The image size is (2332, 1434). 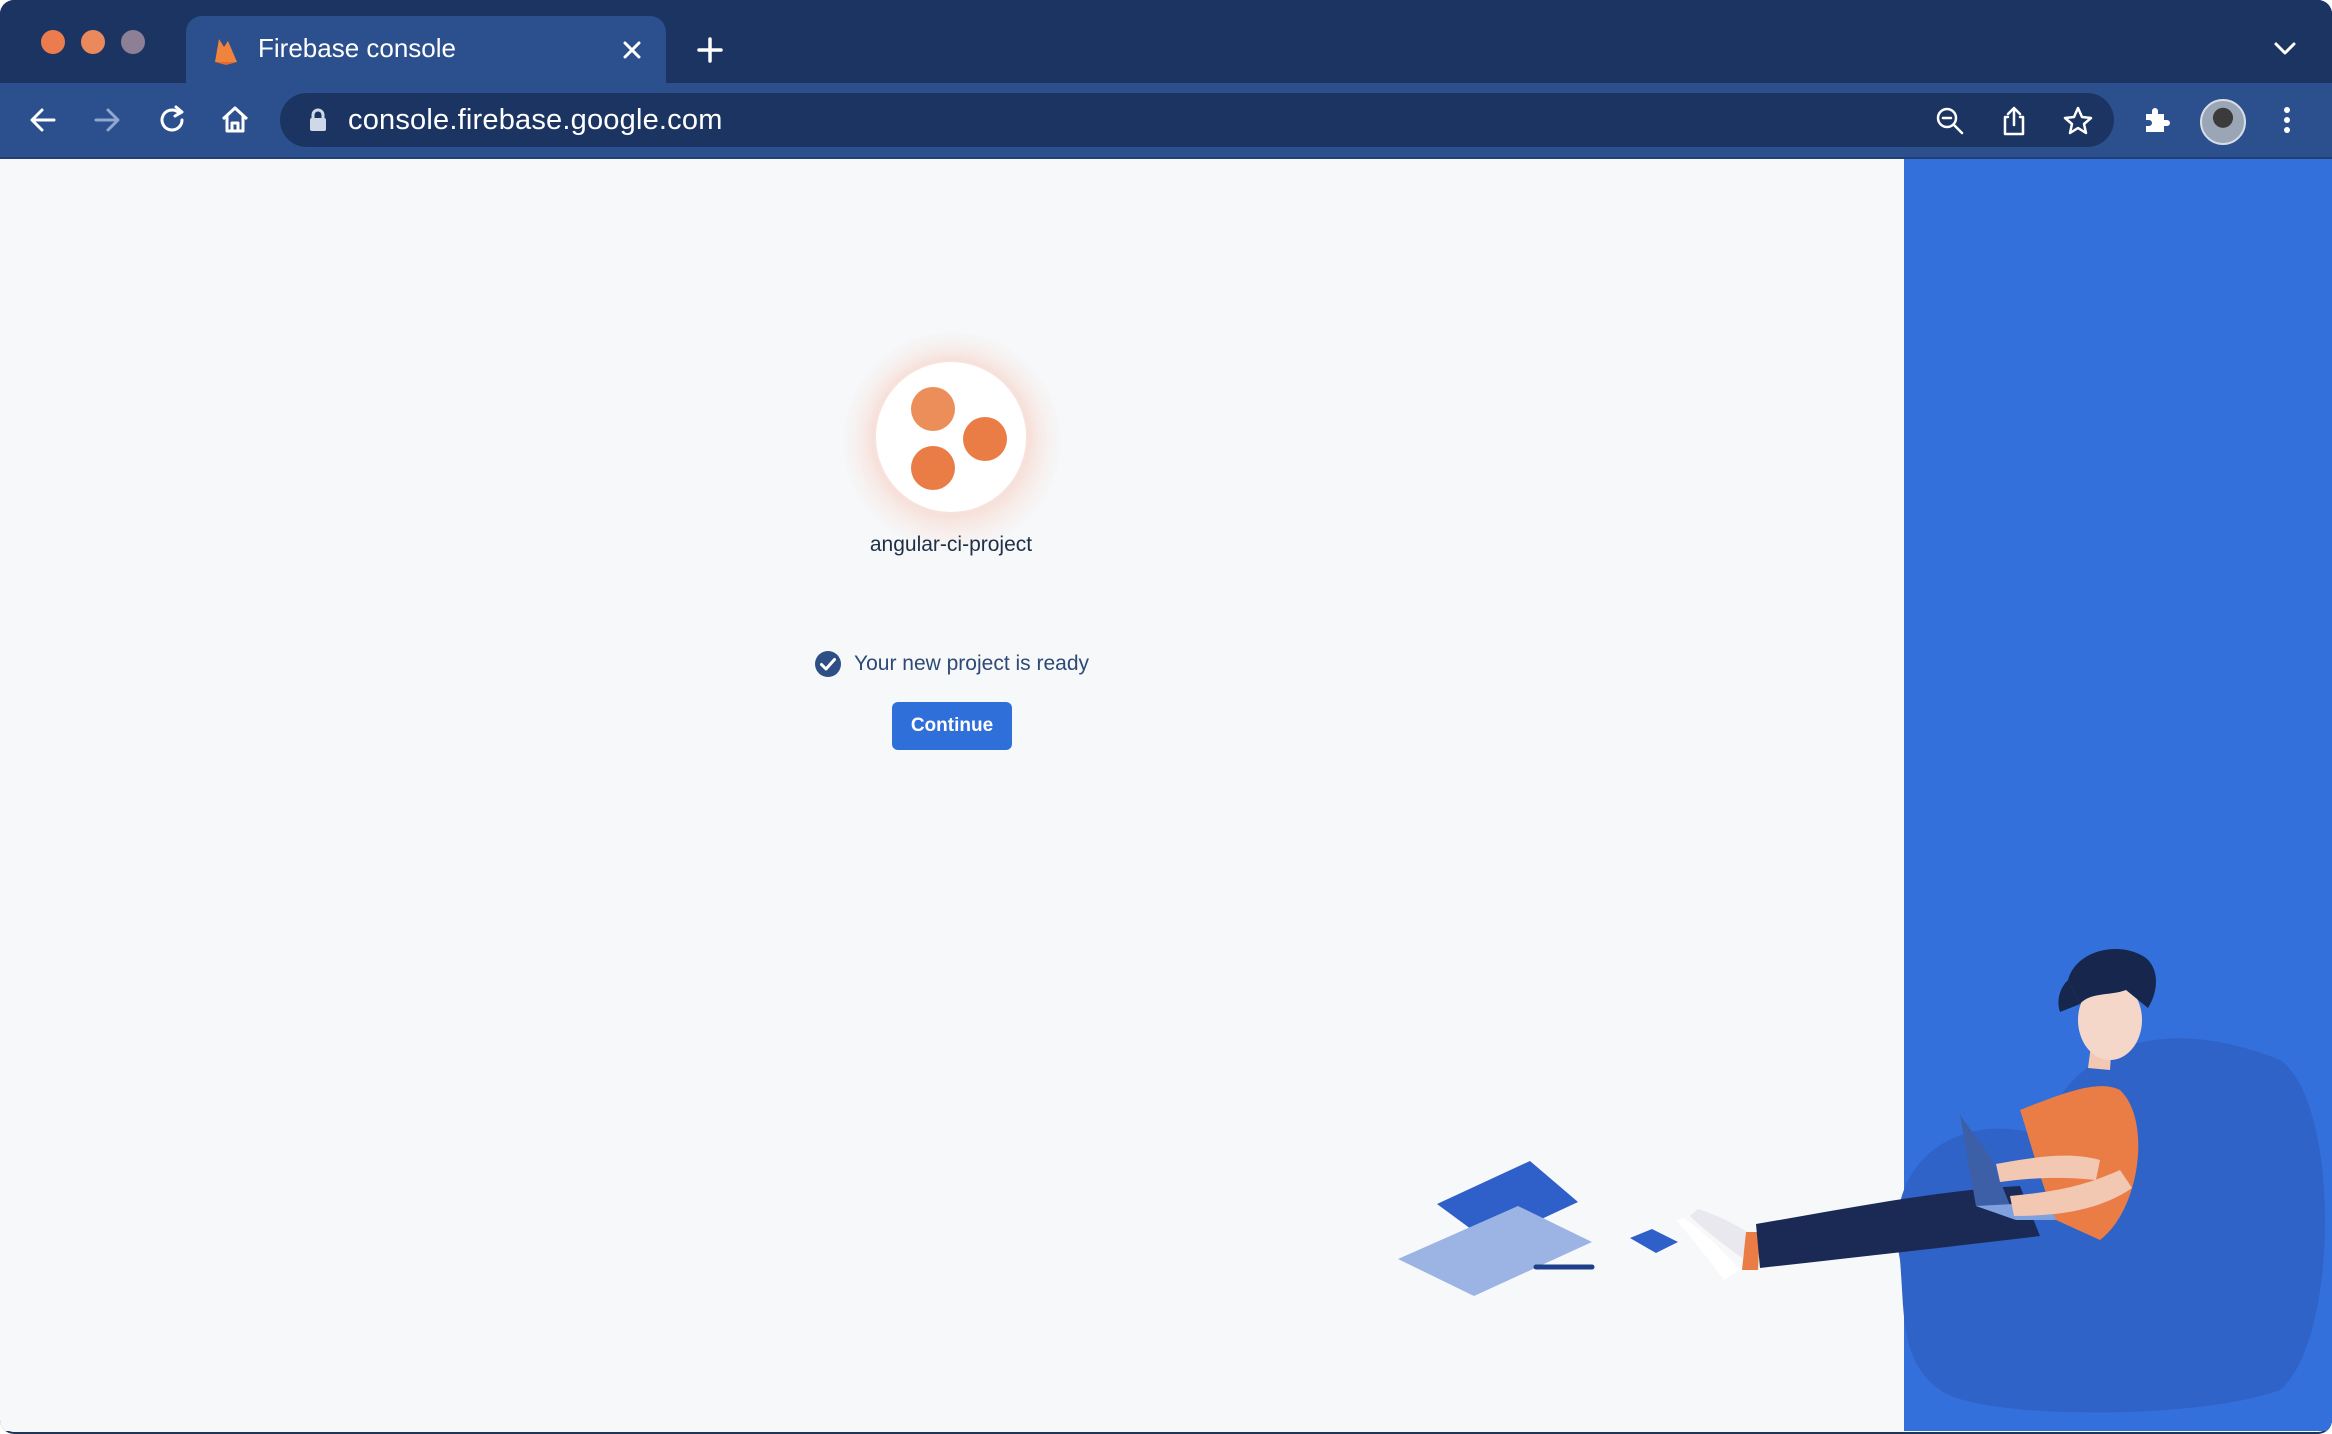 What do you see at coordinates (133, 42) in the screenshot?
I see `window-maximize-button` at bounding box center [133, 42].